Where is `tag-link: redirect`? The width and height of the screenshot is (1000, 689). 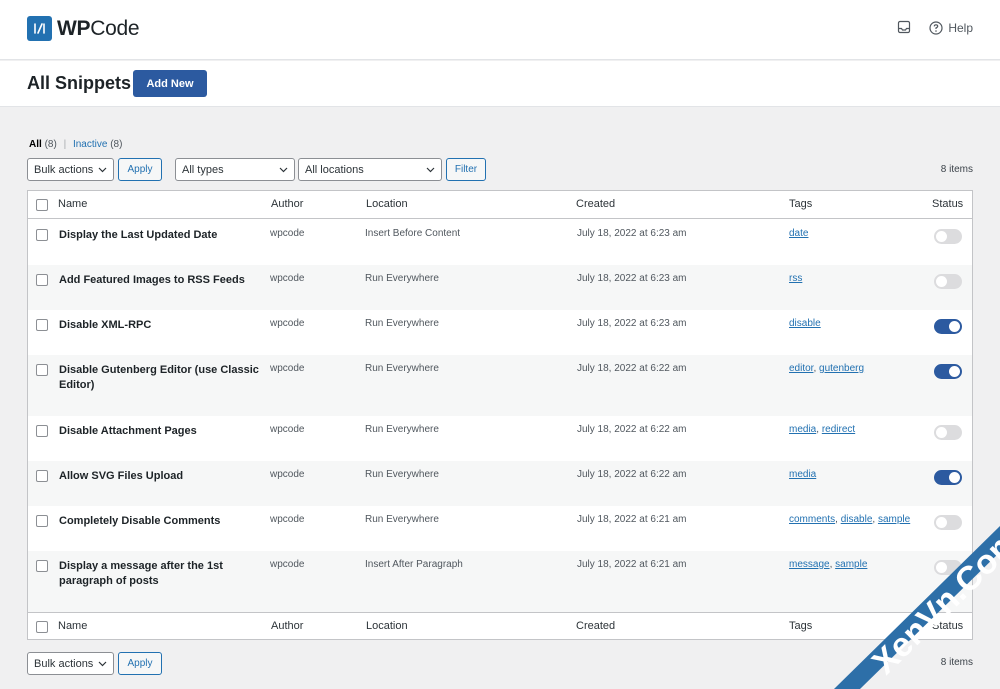 tag-link: redirect is located at coordinates (838, 429).